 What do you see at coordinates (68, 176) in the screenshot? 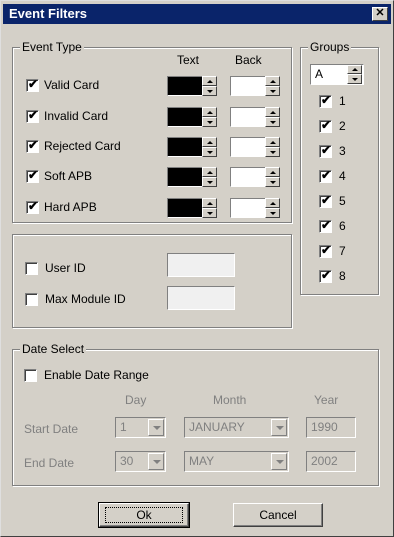
I see `soft-apb-label: Soft APB` at bounding box center [68, 176].